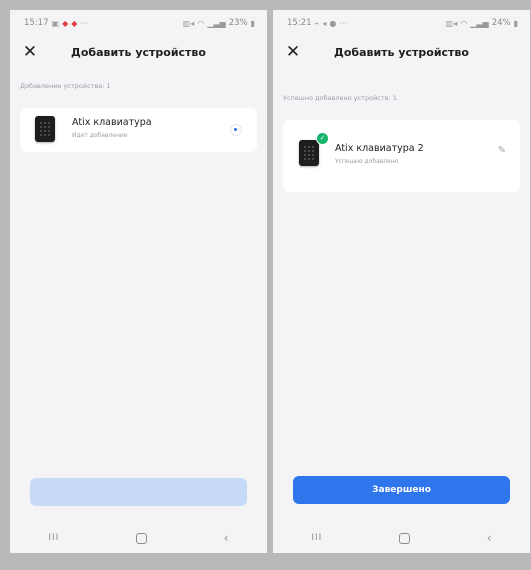  I want to click on device-status: Идет добавление, so click(100, 135).